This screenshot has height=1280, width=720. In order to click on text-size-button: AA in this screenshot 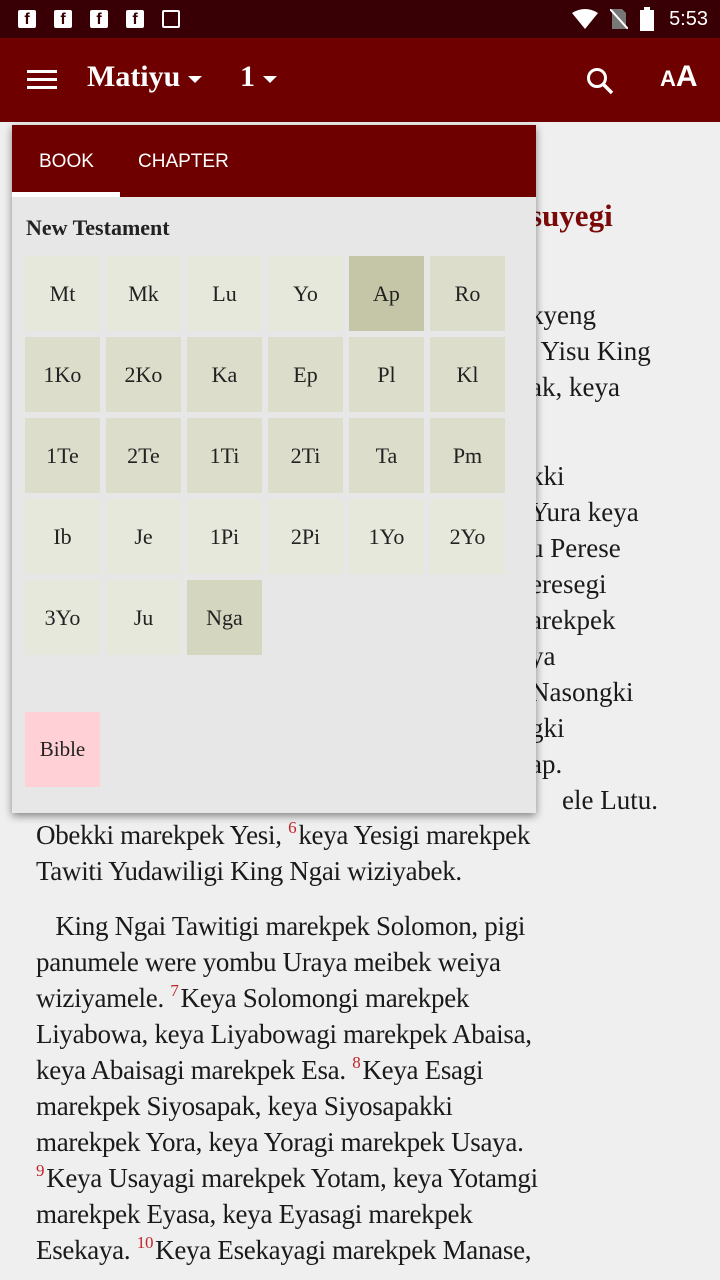, I will do `click(679, 77)`.